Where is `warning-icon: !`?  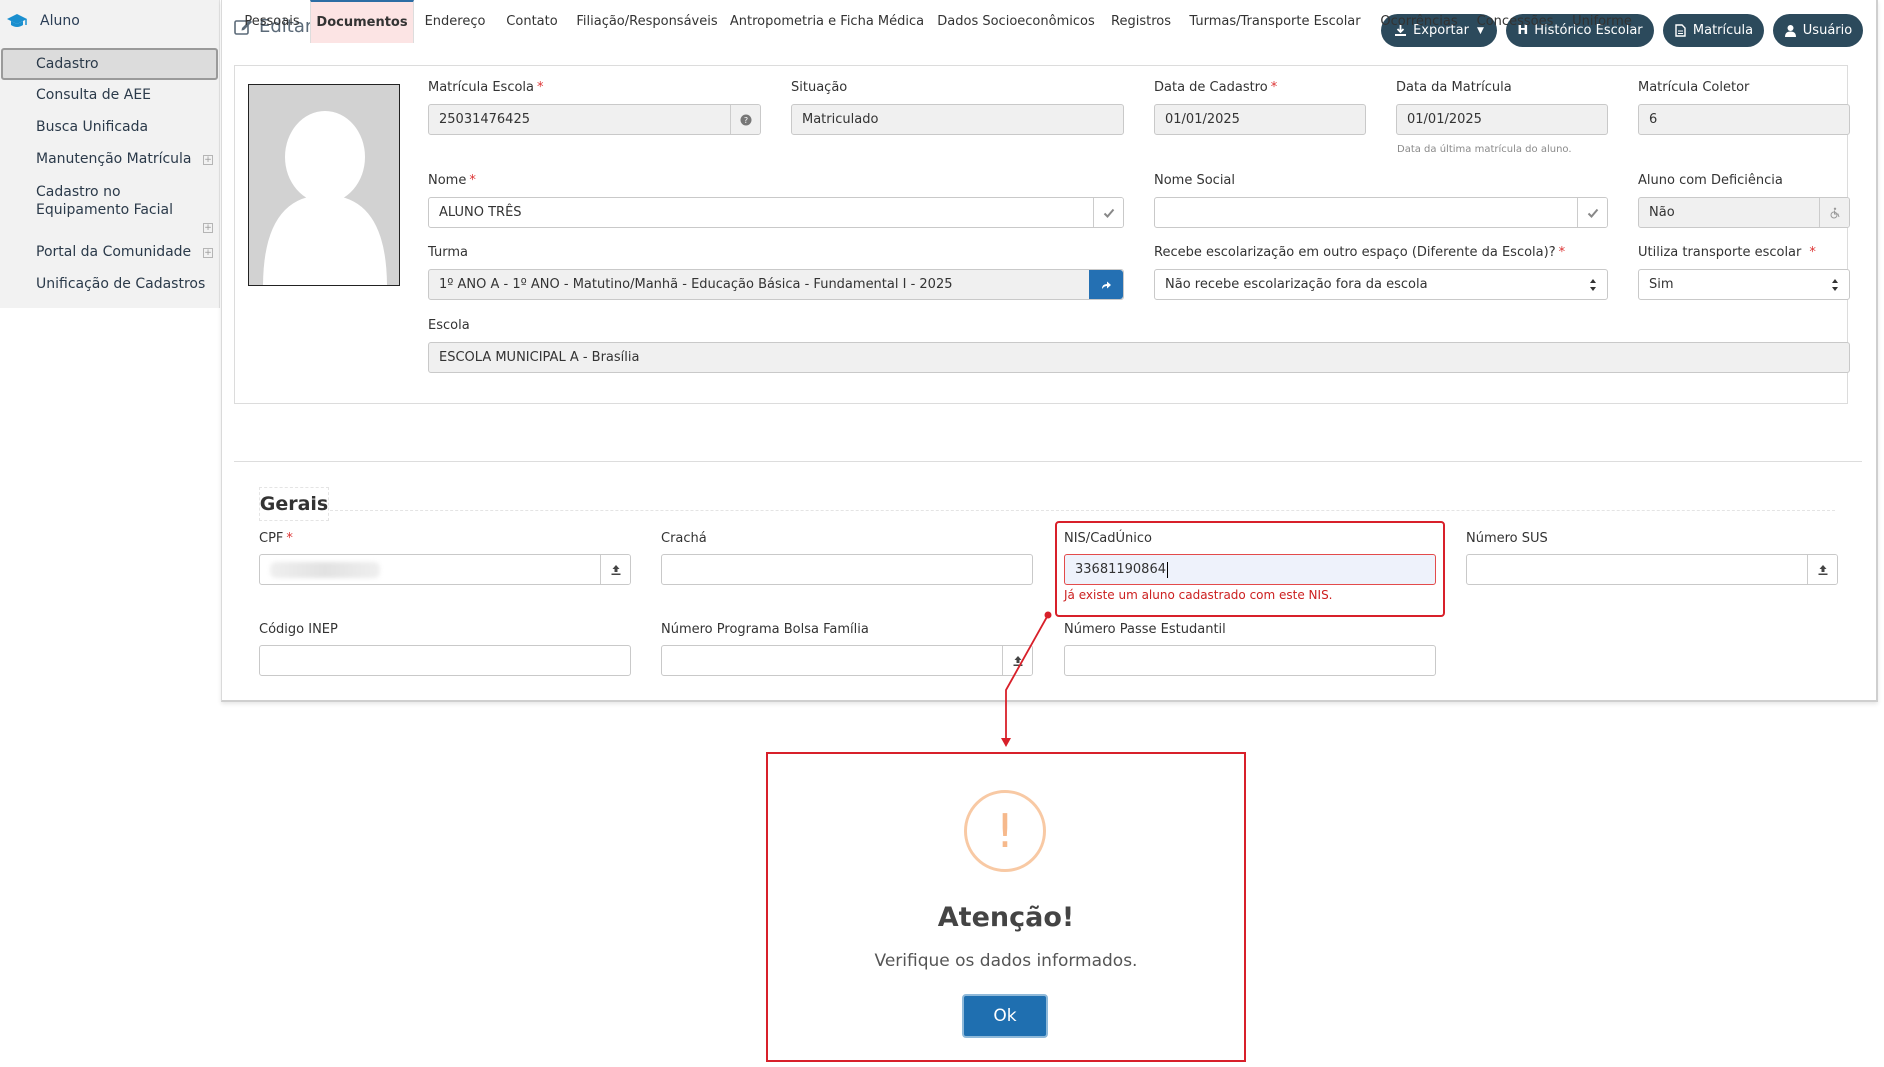 warning-icon: ! is located at coordinates (1005, 831).